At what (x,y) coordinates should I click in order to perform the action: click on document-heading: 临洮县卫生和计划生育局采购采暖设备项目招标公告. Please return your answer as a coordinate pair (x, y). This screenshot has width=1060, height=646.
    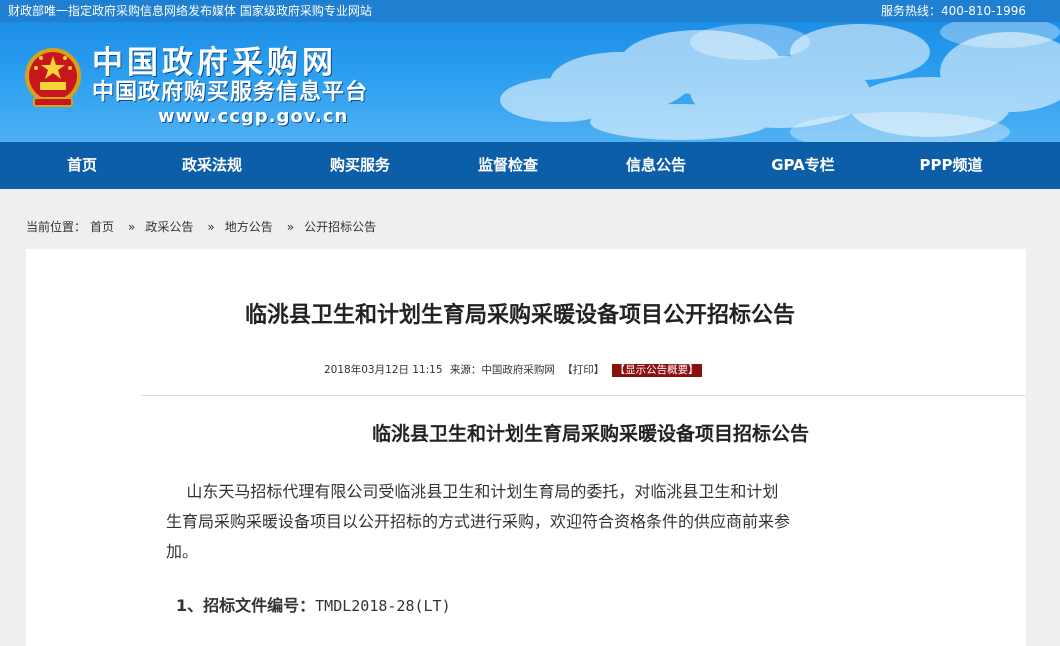
    Looking at the image, I should click on (591, 434).